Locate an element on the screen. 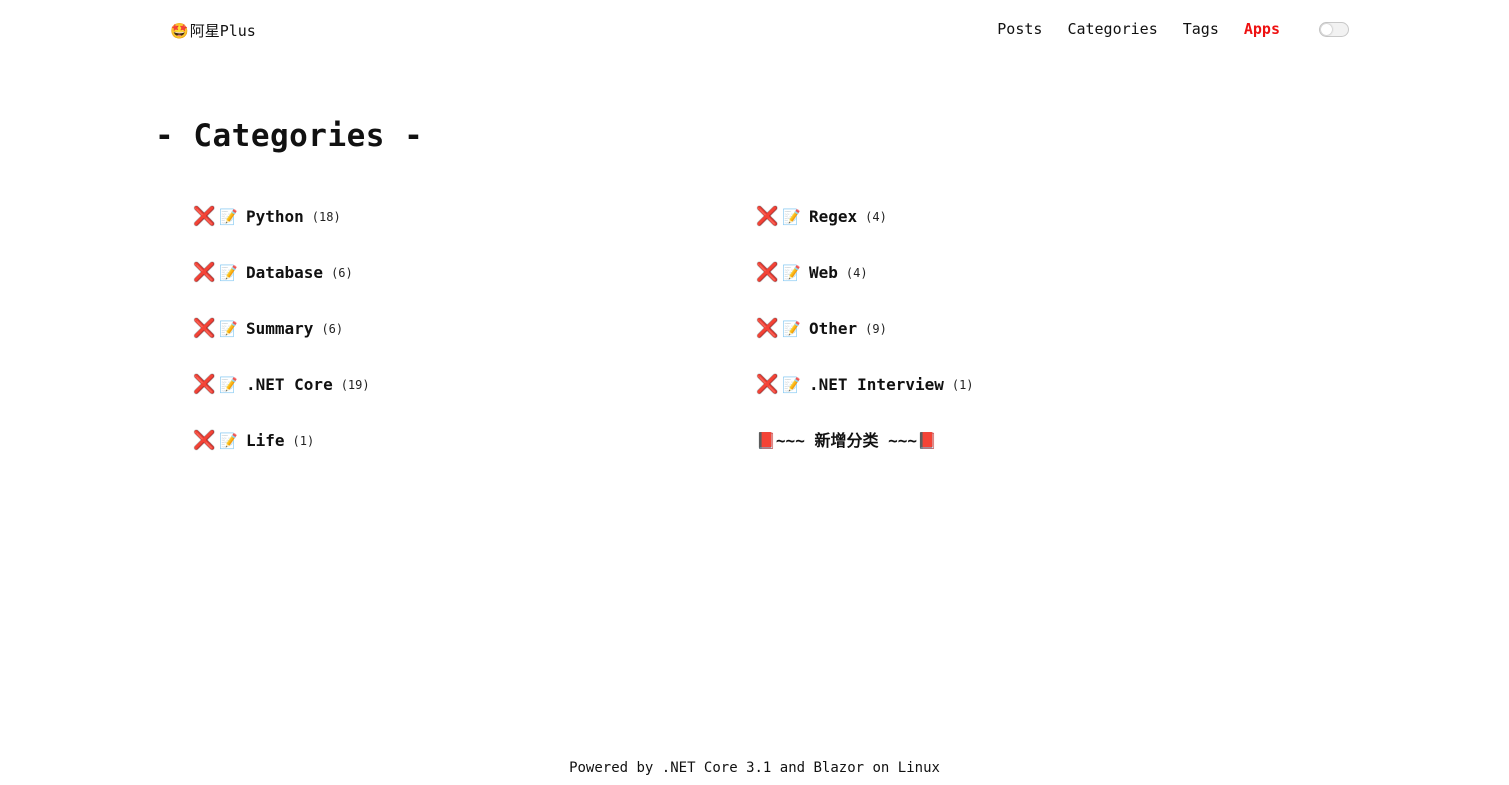  category-item: ❌ 📝 Regex (4) is located at coordinates (1016, 226).